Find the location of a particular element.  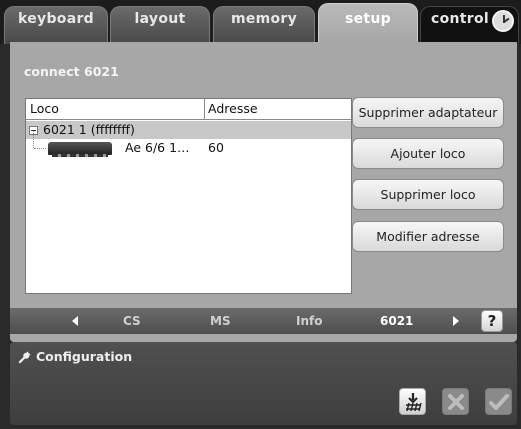

remove-adapter-button: Supprimer adaptateur is located at coordinates (428, 112).